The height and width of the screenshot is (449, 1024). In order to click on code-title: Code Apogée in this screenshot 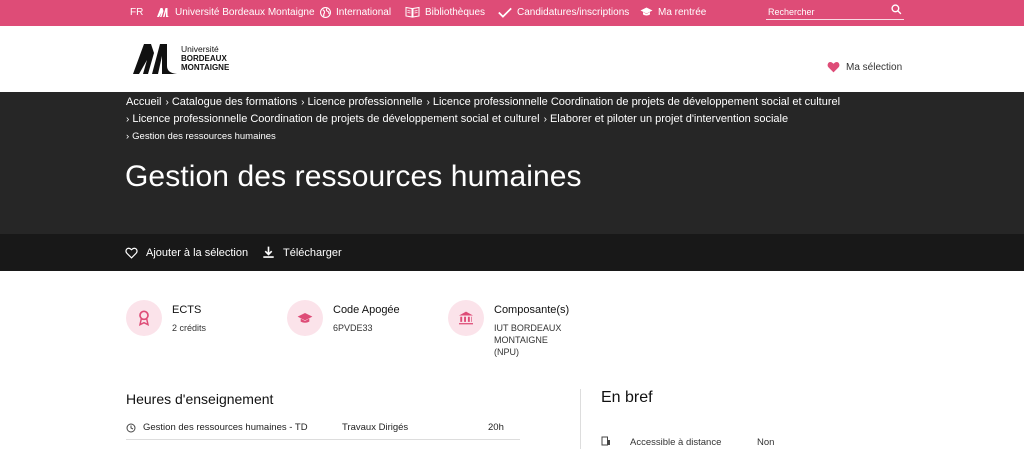, I will do `click(366, 310)`.